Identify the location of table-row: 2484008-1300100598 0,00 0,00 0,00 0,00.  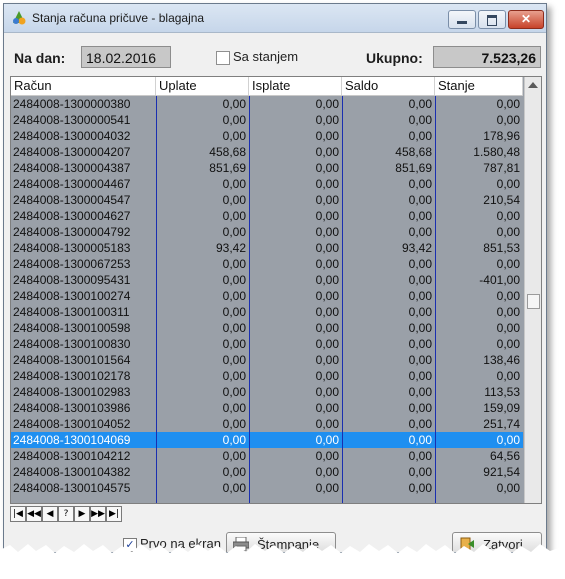
(267, 328).